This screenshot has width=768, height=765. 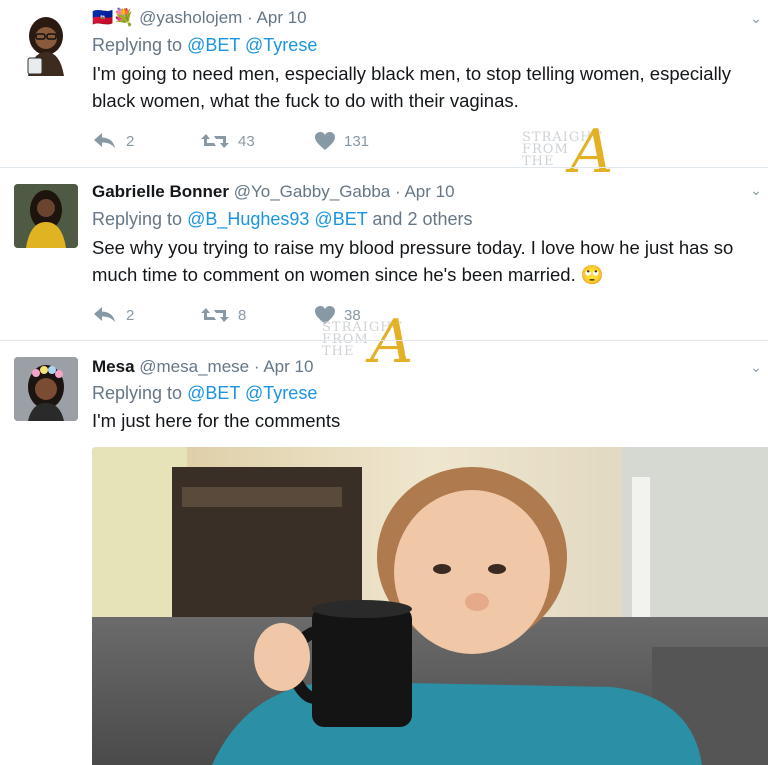 I want to click on retweet-button: 43, so click(x=227, y=141).